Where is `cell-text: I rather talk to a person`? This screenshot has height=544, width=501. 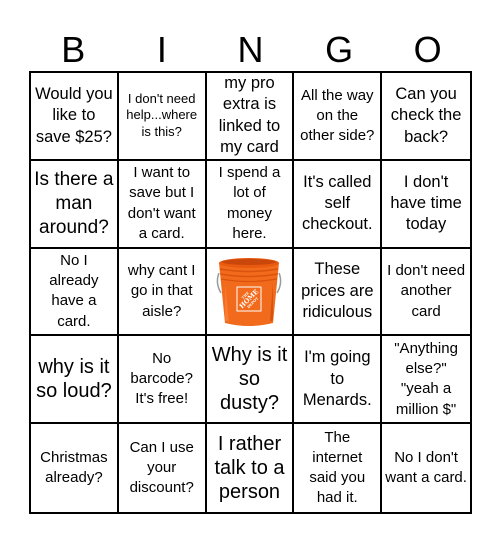
cell-text: I rather talk to a person is located at coordinates (249, 468).